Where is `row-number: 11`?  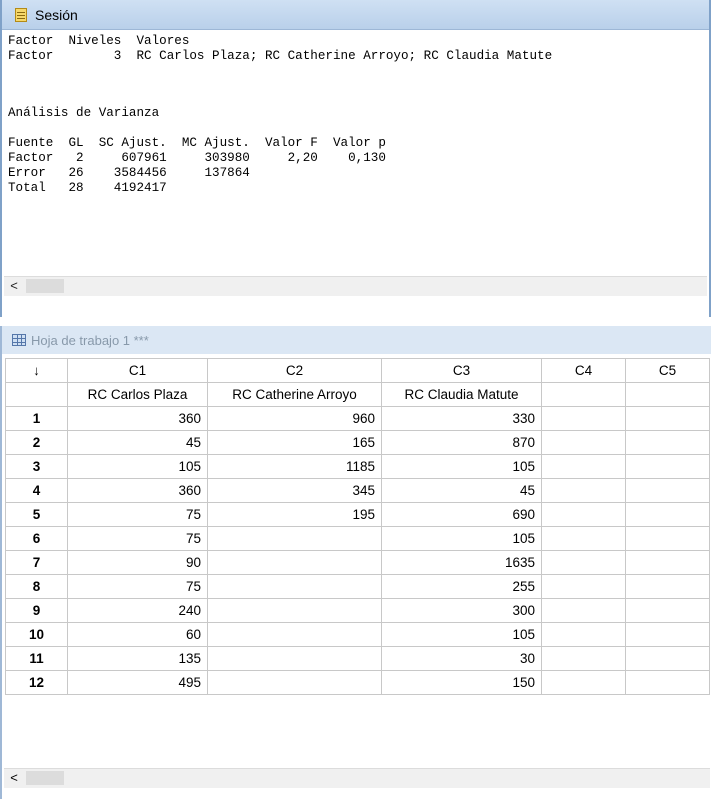
row-number: 11 is located at coordinates (36, 658).